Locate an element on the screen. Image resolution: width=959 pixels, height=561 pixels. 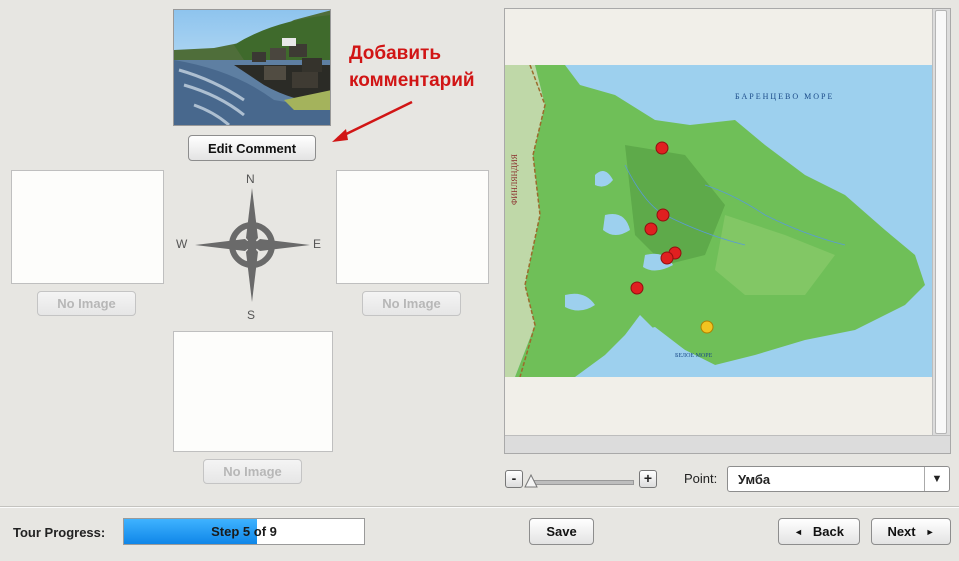
compass-east-label: E is located at coordinates (317, 244).